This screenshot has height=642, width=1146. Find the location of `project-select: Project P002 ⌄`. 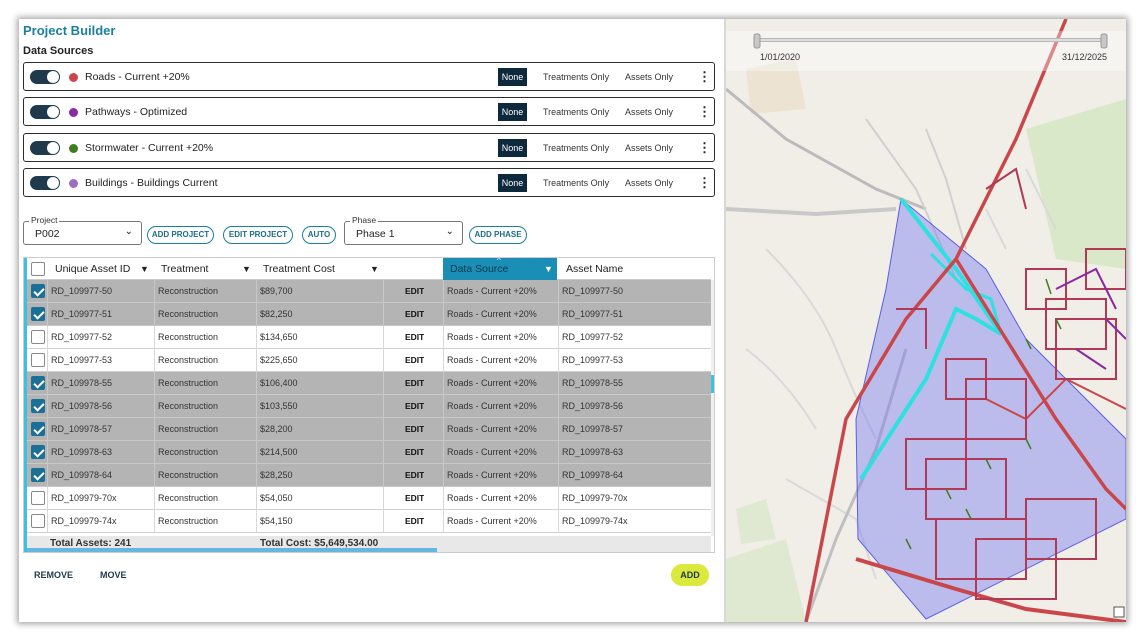

project-select: Project P002 ⌄ is located at coordinates (82, 230).